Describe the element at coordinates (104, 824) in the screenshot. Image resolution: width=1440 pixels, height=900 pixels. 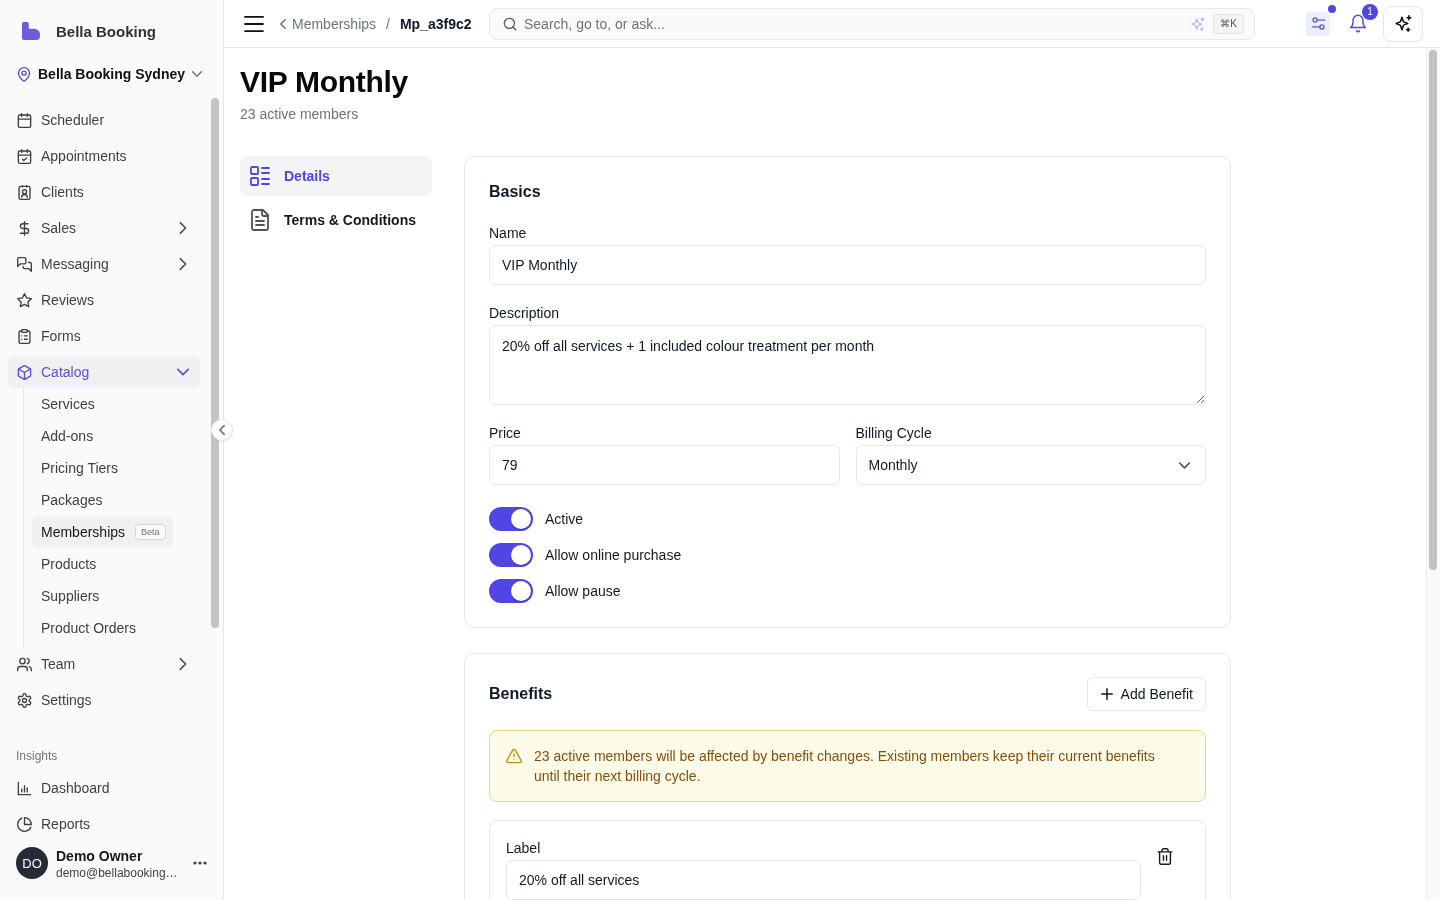
I see `nav-item: Reports` at that location.